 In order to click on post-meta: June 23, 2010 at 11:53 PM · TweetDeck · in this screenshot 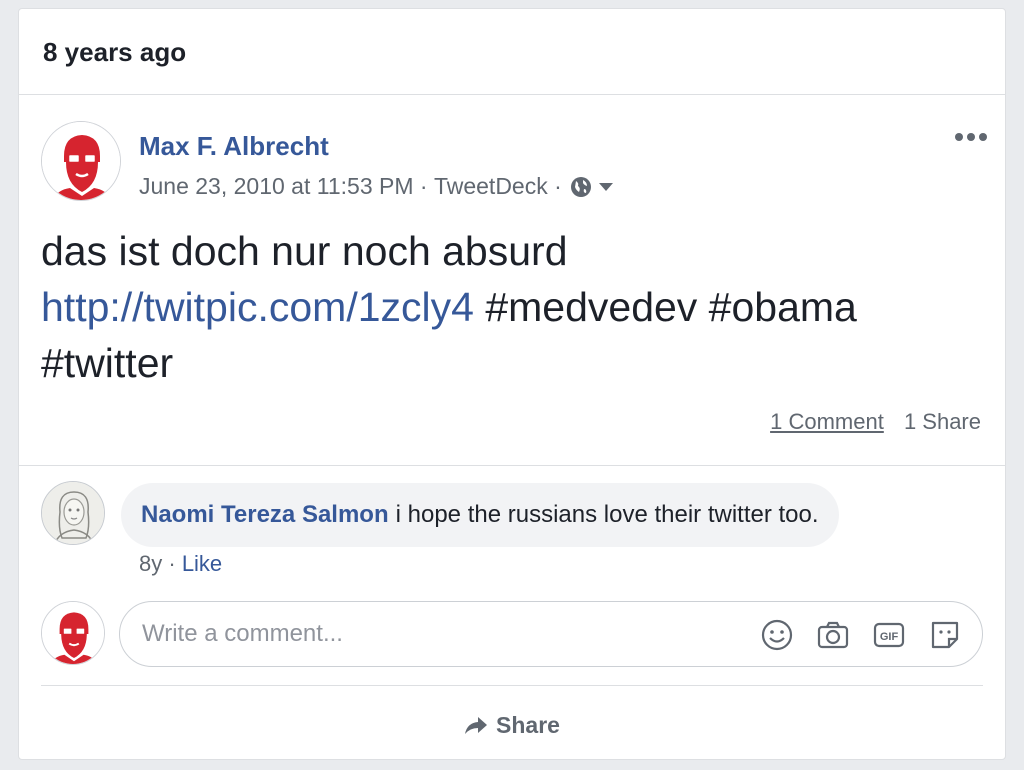, I will do `click(376, 186)`.